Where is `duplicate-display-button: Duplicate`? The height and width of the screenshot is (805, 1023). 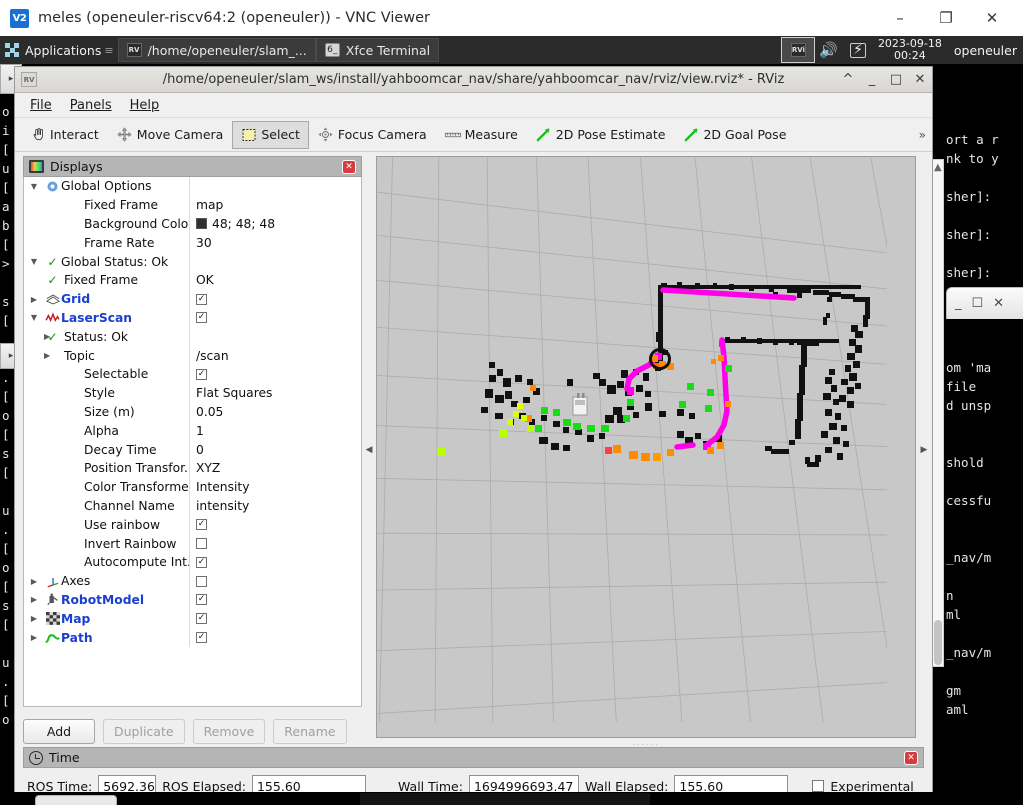 duplicate-display-button: Duplicate is located at coordinates (144, 731).